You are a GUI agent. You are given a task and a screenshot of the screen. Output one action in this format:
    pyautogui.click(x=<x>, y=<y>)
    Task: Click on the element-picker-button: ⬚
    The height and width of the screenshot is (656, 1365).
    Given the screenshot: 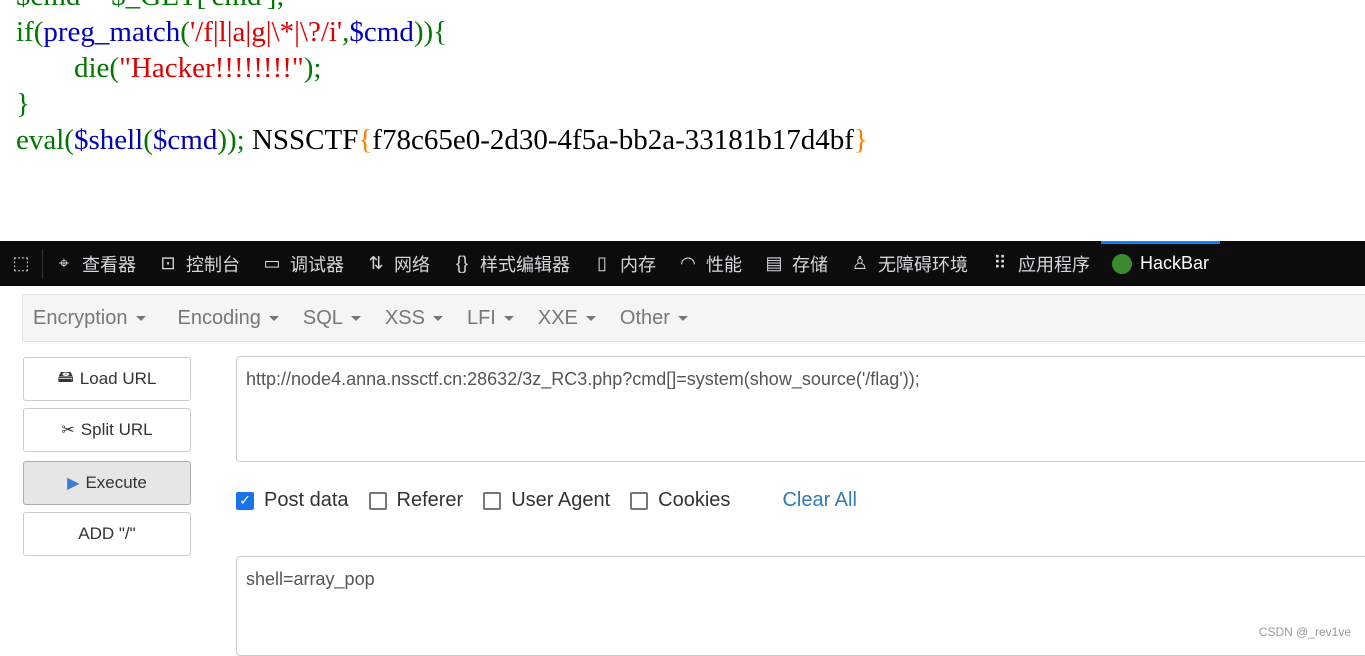 What is the action you would take?
    pyautogui.click(x=21, y=263)
    